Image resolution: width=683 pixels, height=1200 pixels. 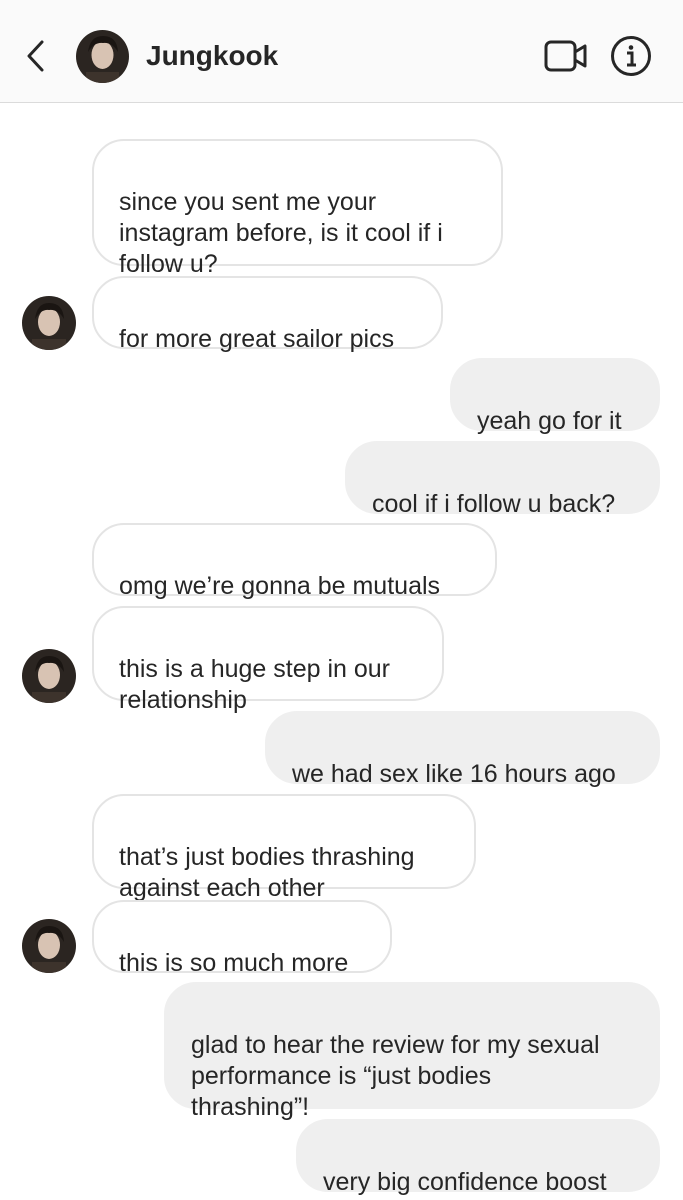 What do you see at coordinates (478, 1157) in the screenshot?
I see `message-bubble-outgoing: very big confidence boost` at bounding box center [478, 1157].